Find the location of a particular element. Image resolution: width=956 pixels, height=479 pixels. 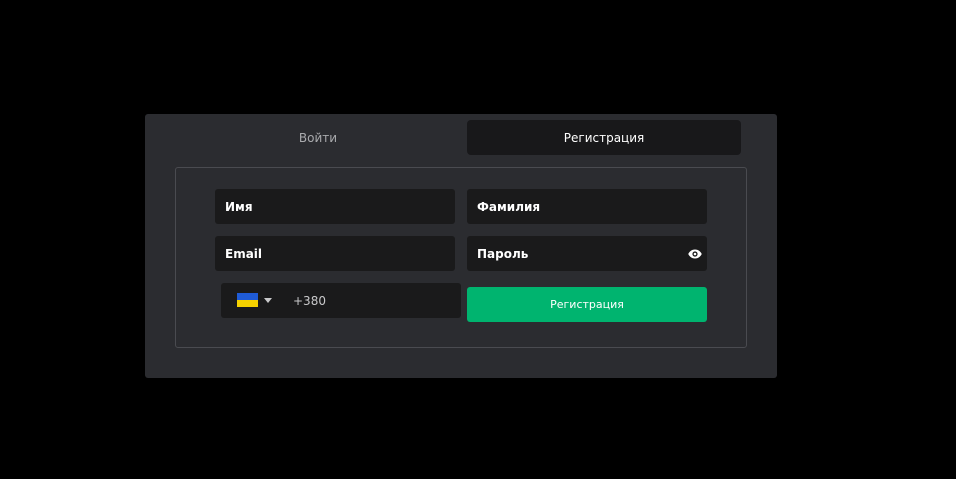

tab-login-label: Войти is located at coordinates (318, 137).